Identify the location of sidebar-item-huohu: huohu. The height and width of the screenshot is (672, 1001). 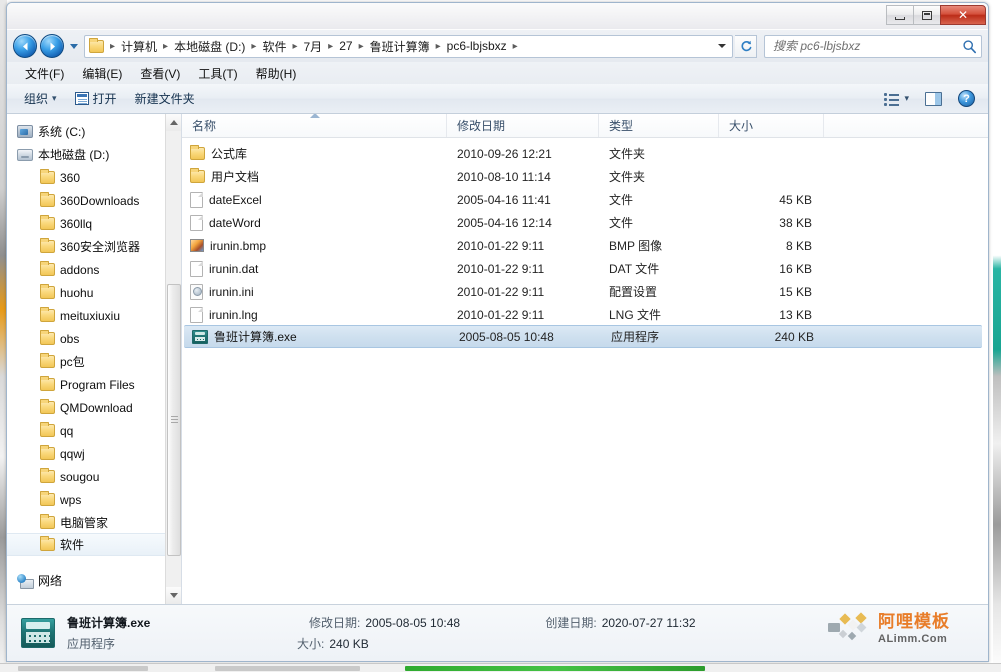
(94, 292).